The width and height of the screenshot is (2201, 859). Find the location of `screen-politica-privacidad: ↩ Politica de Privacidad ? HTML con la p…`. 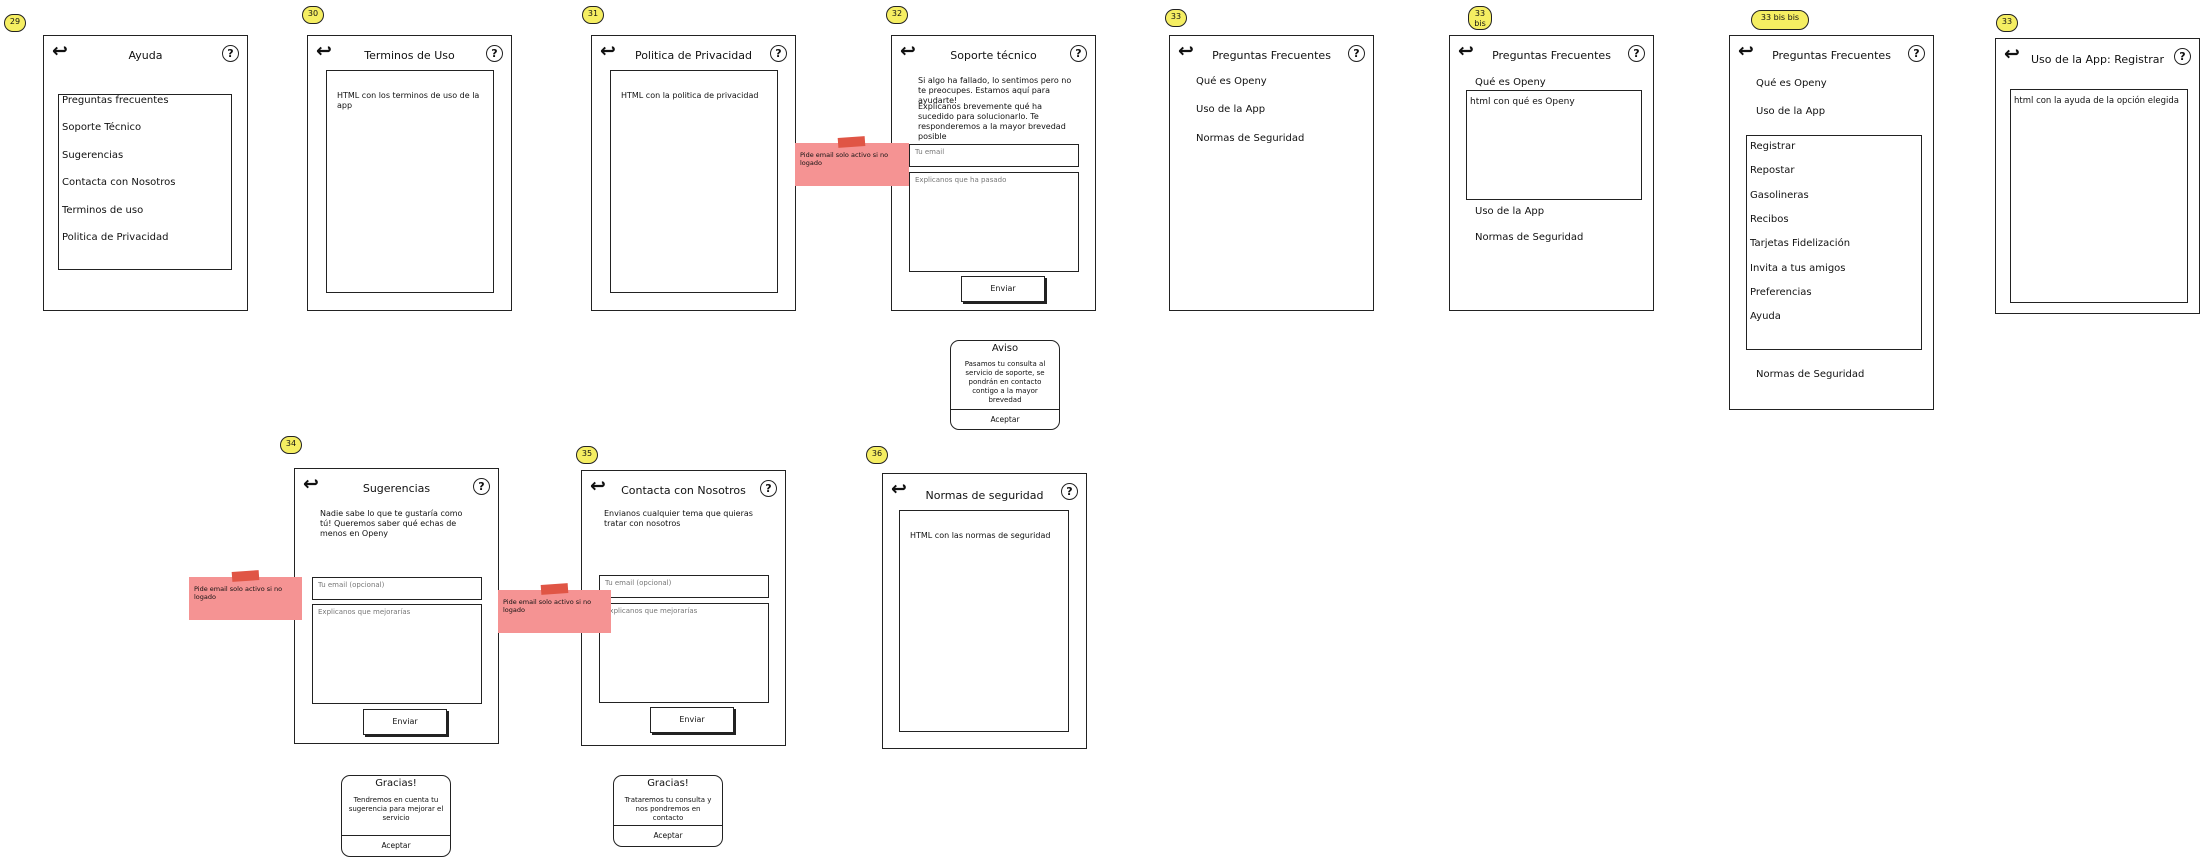

screen-politica-privacidad: ↩ Politica de Privacidad ? HTML con la p… is located at coordinates (693, 173).